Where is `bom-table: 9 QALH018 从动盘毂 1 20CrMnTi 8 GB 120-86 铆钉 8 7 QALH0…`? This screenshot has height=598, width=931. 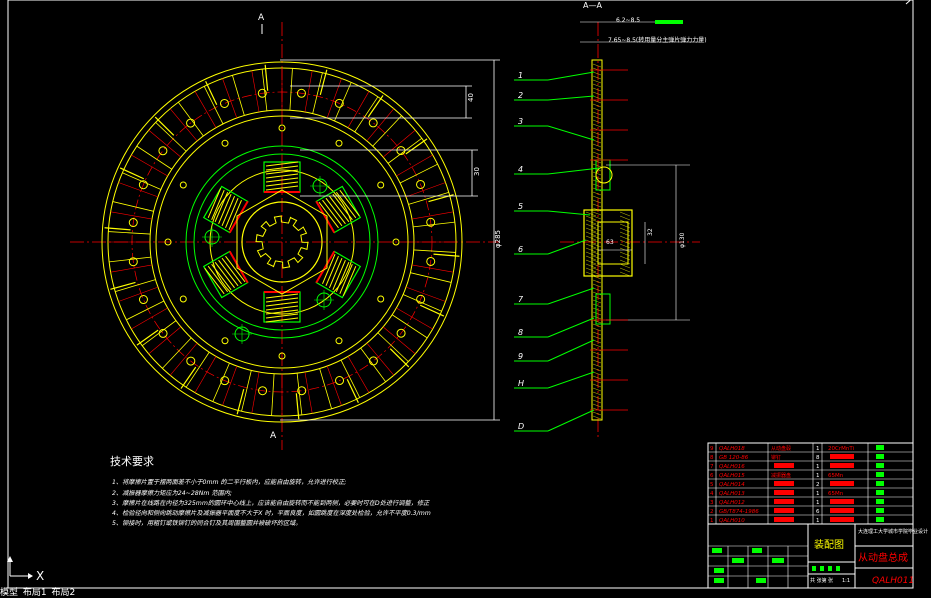 bom-table: 9 QALH018 从动盘毂 1 20CrMnTi 8 GB 120-86 铆钉 8 7 QALH0… is located at coordinates (810, 483).